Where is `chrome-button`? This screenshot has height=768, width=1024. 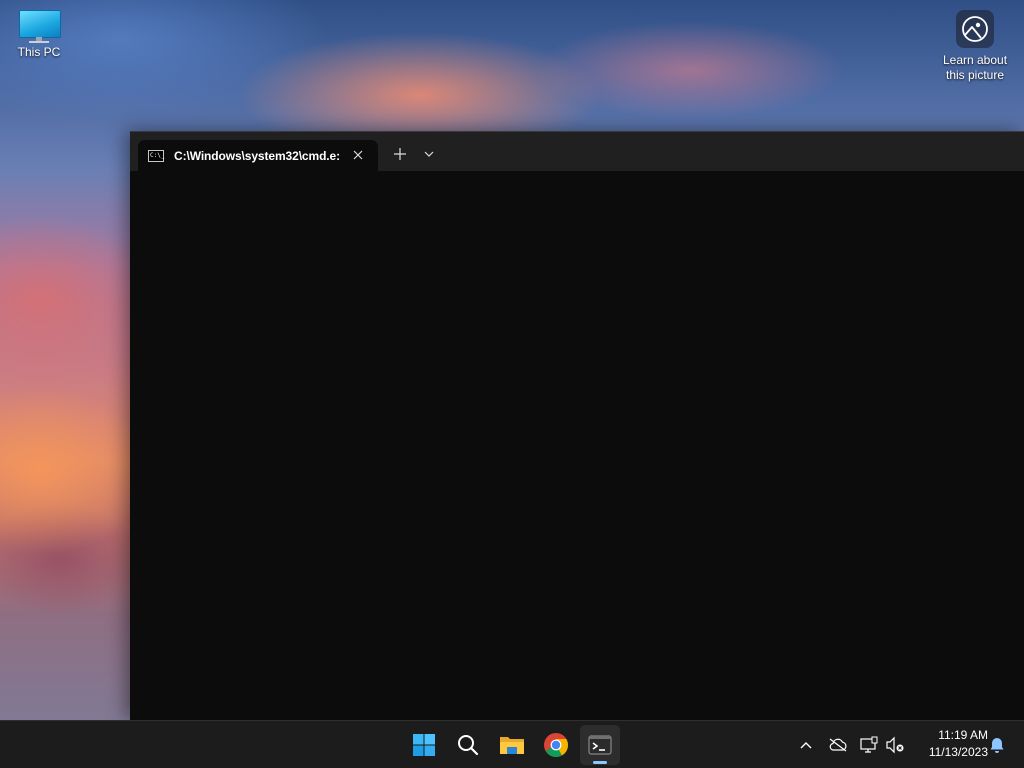
chrome-button is located at coordinates (556, 745).